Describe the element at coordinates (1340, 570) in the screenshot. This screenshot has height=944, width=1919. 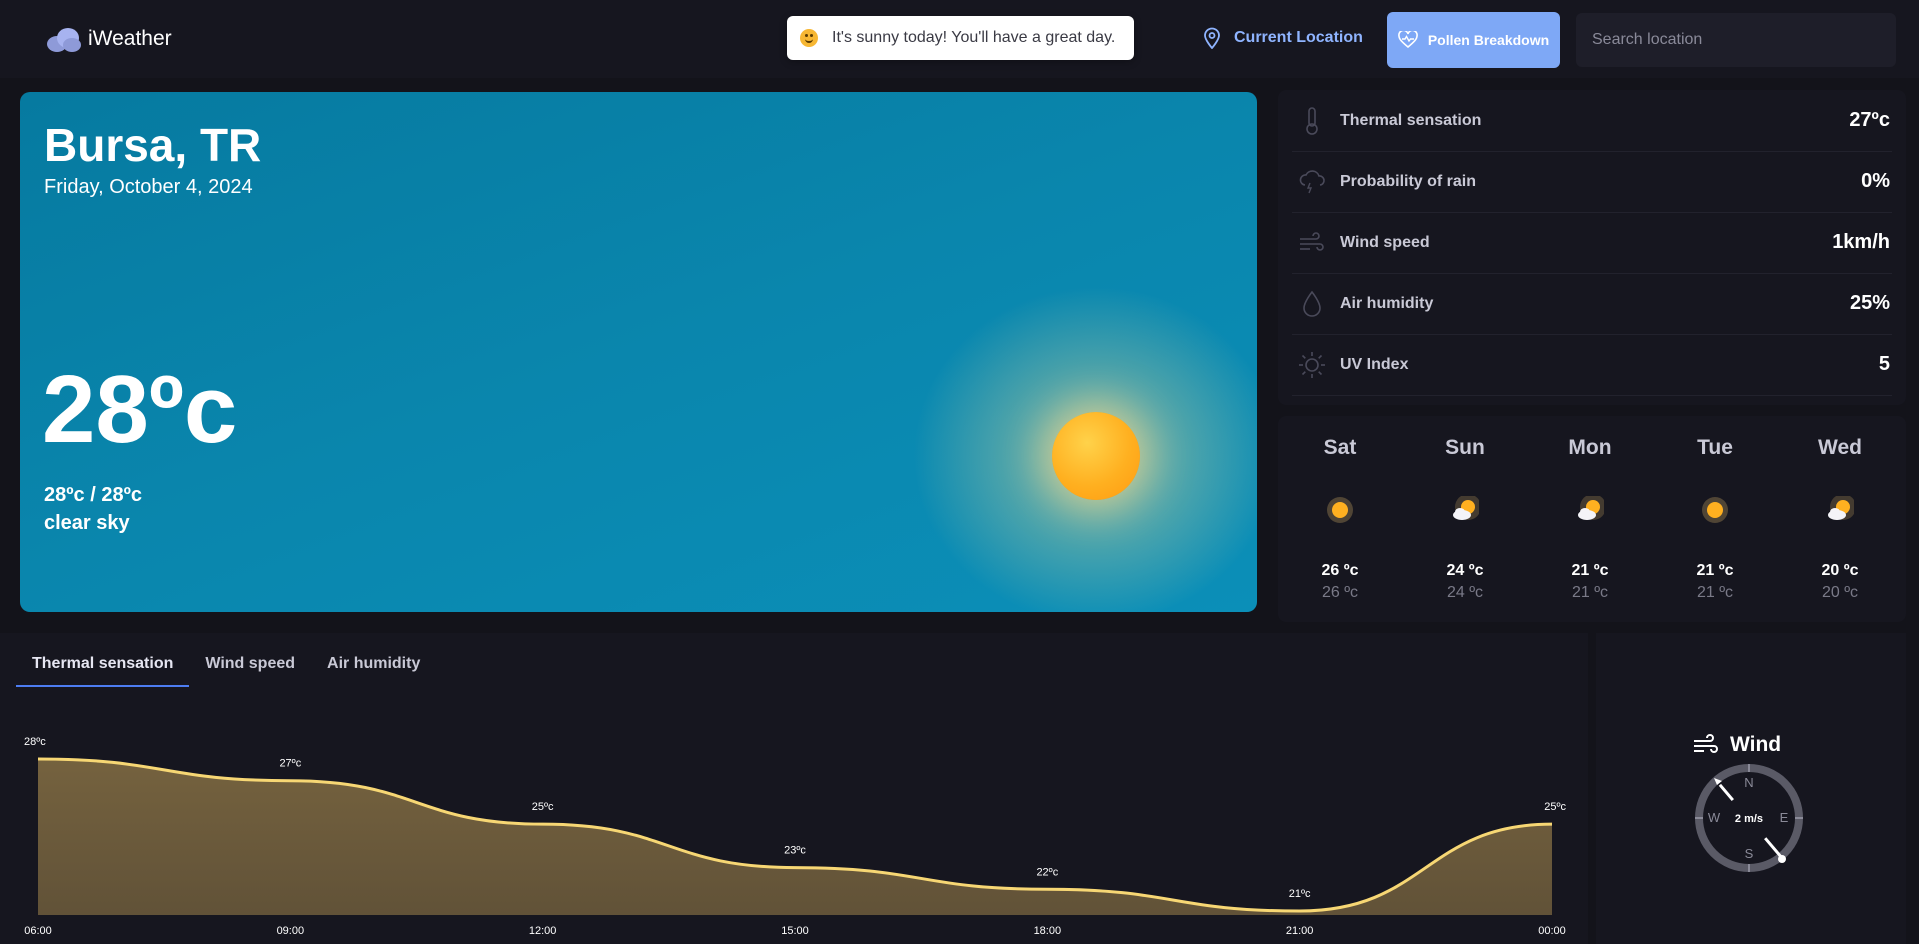
I see `day-high: 26 ºc` at that location.